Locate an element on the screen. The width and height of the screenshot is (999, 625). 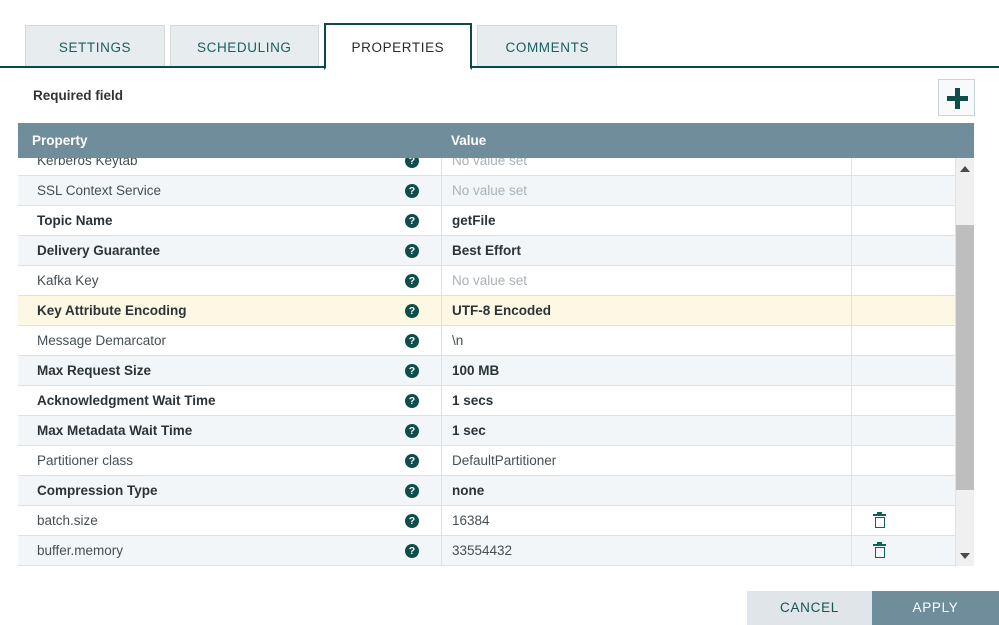
table-row: Acknowledgment Wait Time? 1 secs is located at coordinates (486, 401).